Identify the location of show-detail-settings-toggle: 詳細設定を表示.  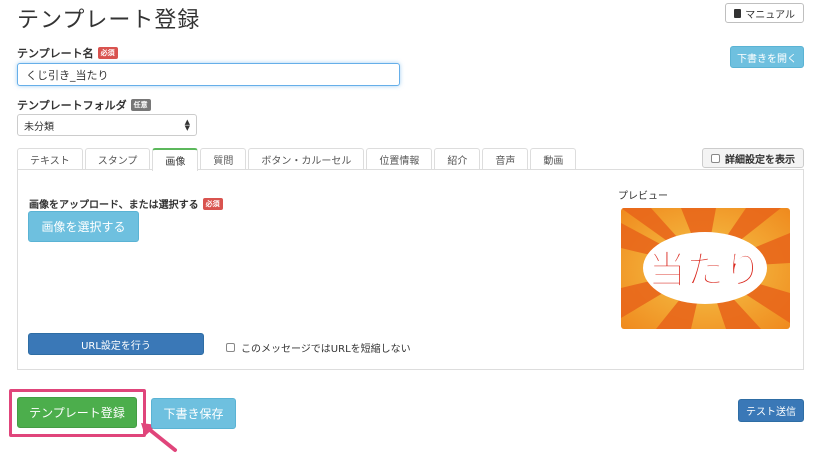
(753, 158).